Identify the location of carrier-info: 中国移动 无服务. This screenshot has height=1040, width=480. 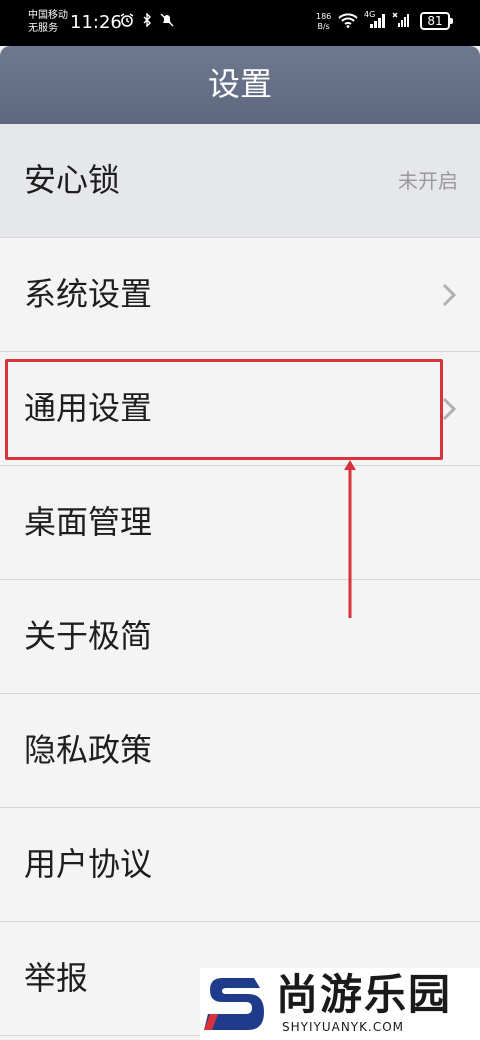
(48, 22).